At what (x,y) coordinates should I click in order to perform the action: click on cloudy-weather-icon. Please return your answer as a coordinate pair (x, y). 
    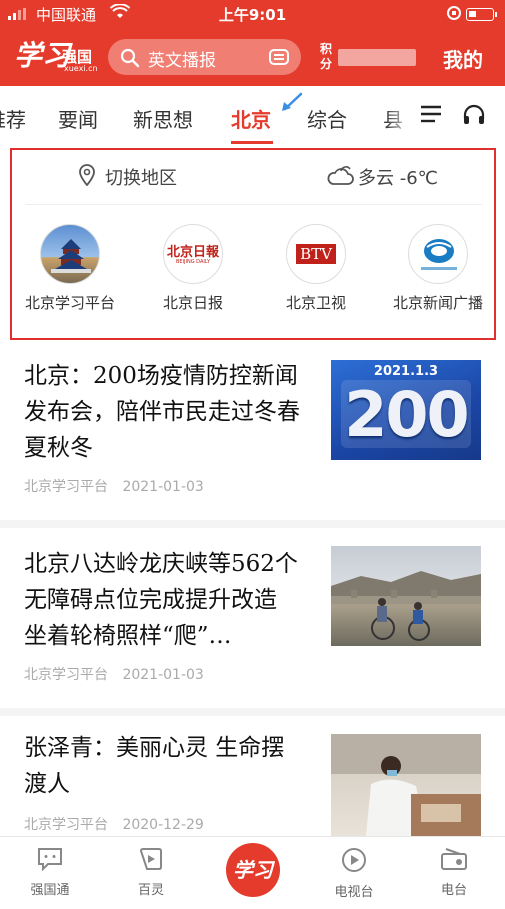
    Looking at the image, I should click on (340, 175).